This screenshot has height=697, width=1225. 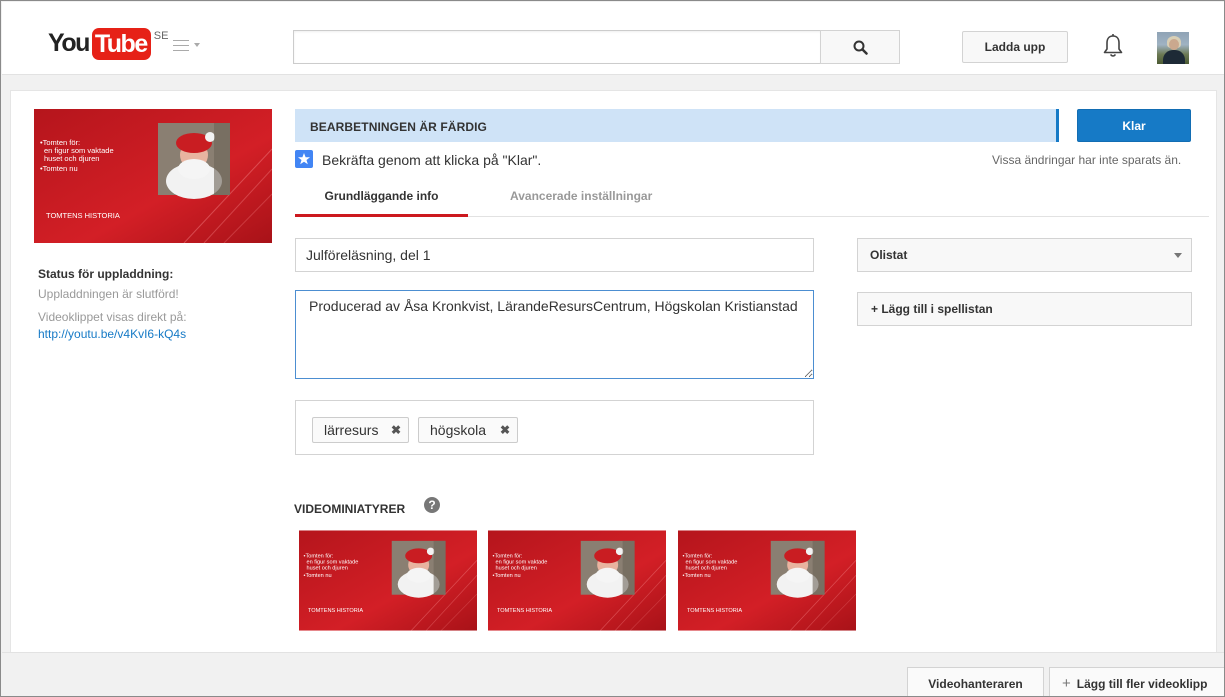 What do you see at coordinates (975, 681) in the screenshot?
I see `video-manager-button: Videohanteraren` at bounding box center [975, 681].